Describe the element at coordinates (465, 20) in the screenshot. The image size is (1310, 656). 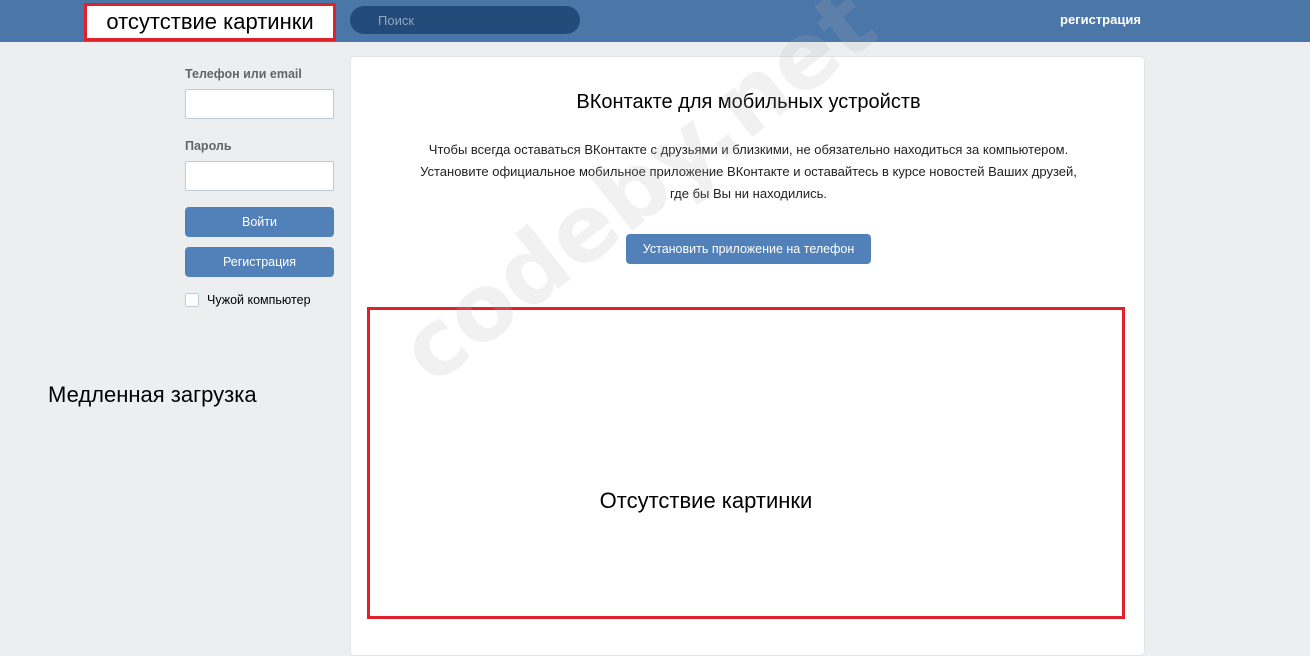
I see `search-input: Поиск` at that location.